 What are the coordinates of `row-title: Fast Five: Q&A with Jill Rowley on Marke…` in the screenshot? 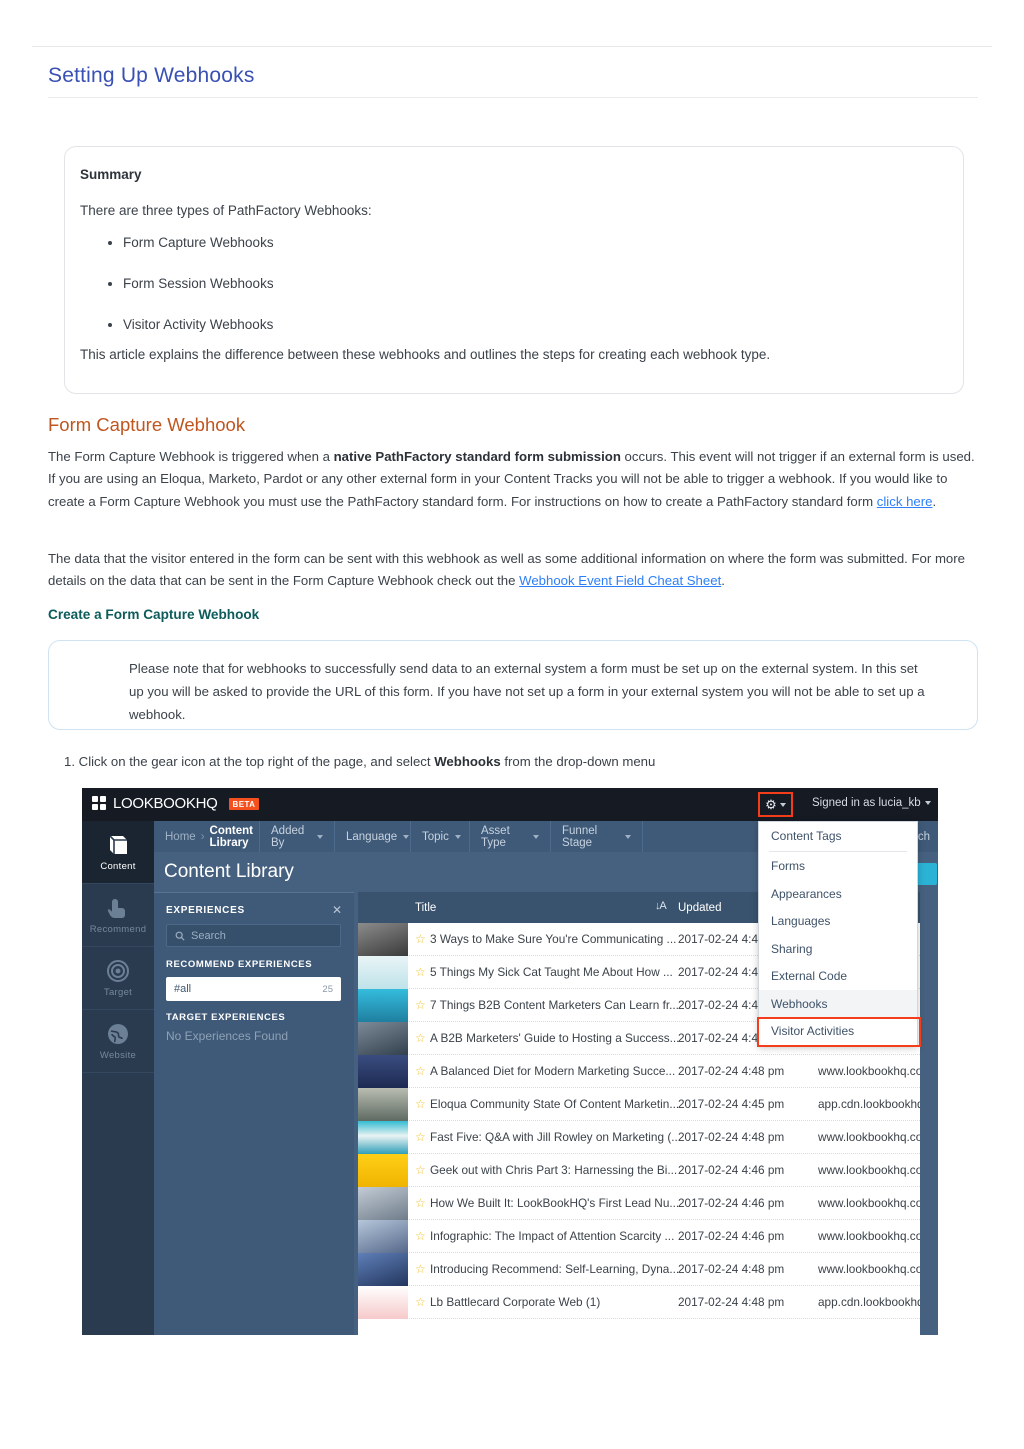 It's located at (556, 1137).